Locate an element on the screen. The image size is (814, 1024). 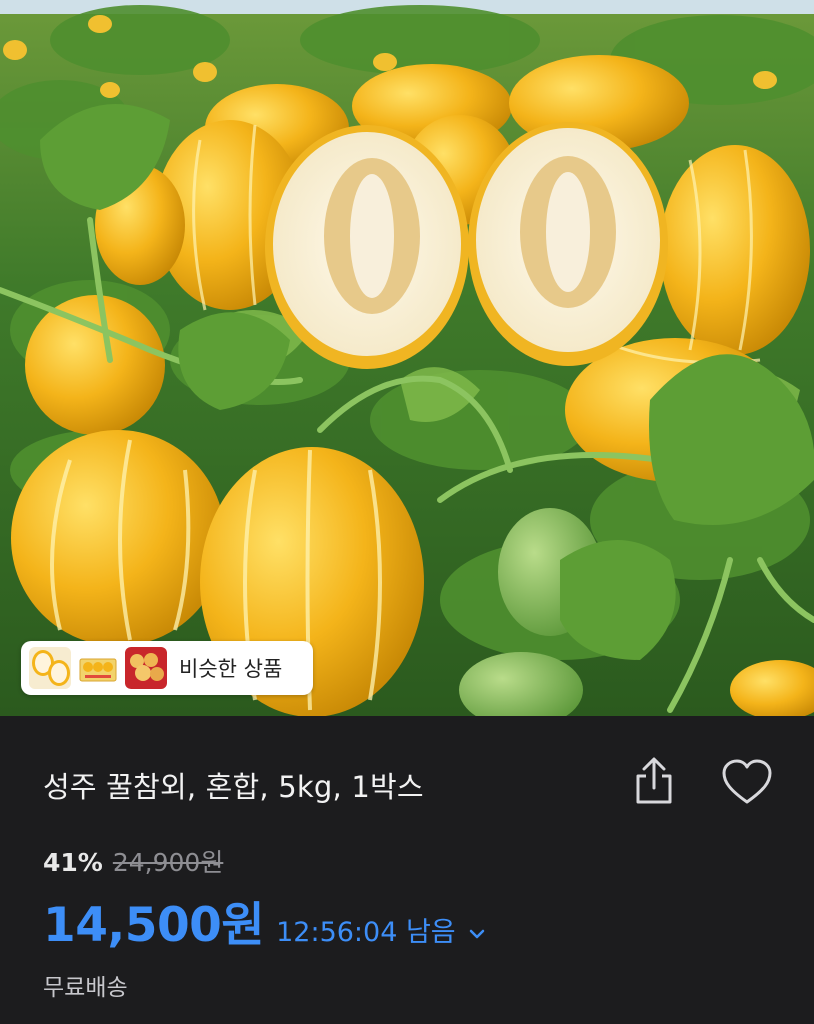
discount-row: 41% 24,900원 is located at coordinates (133, 861).